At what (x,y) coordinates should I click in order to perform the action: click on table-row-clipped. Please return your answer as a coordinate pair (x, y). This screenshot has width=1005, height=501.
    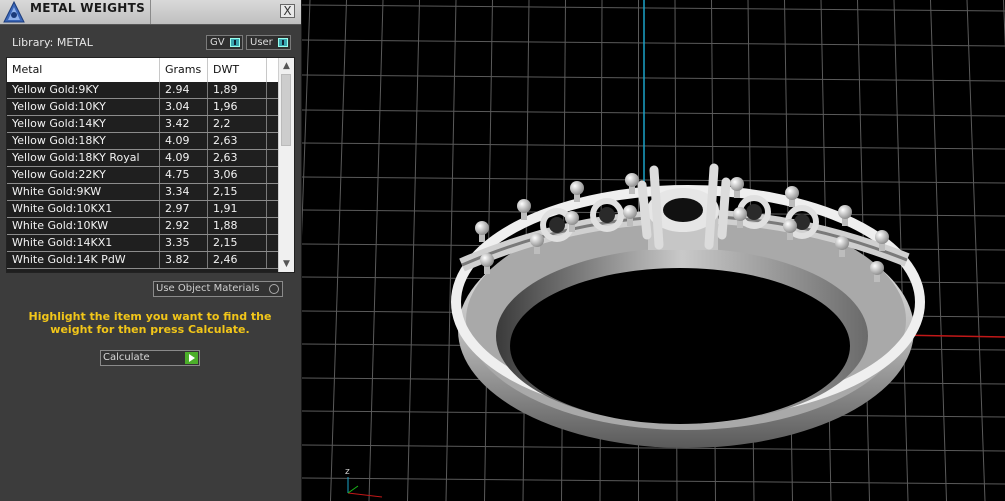
    Looking at the image, I should click on (143, 270).